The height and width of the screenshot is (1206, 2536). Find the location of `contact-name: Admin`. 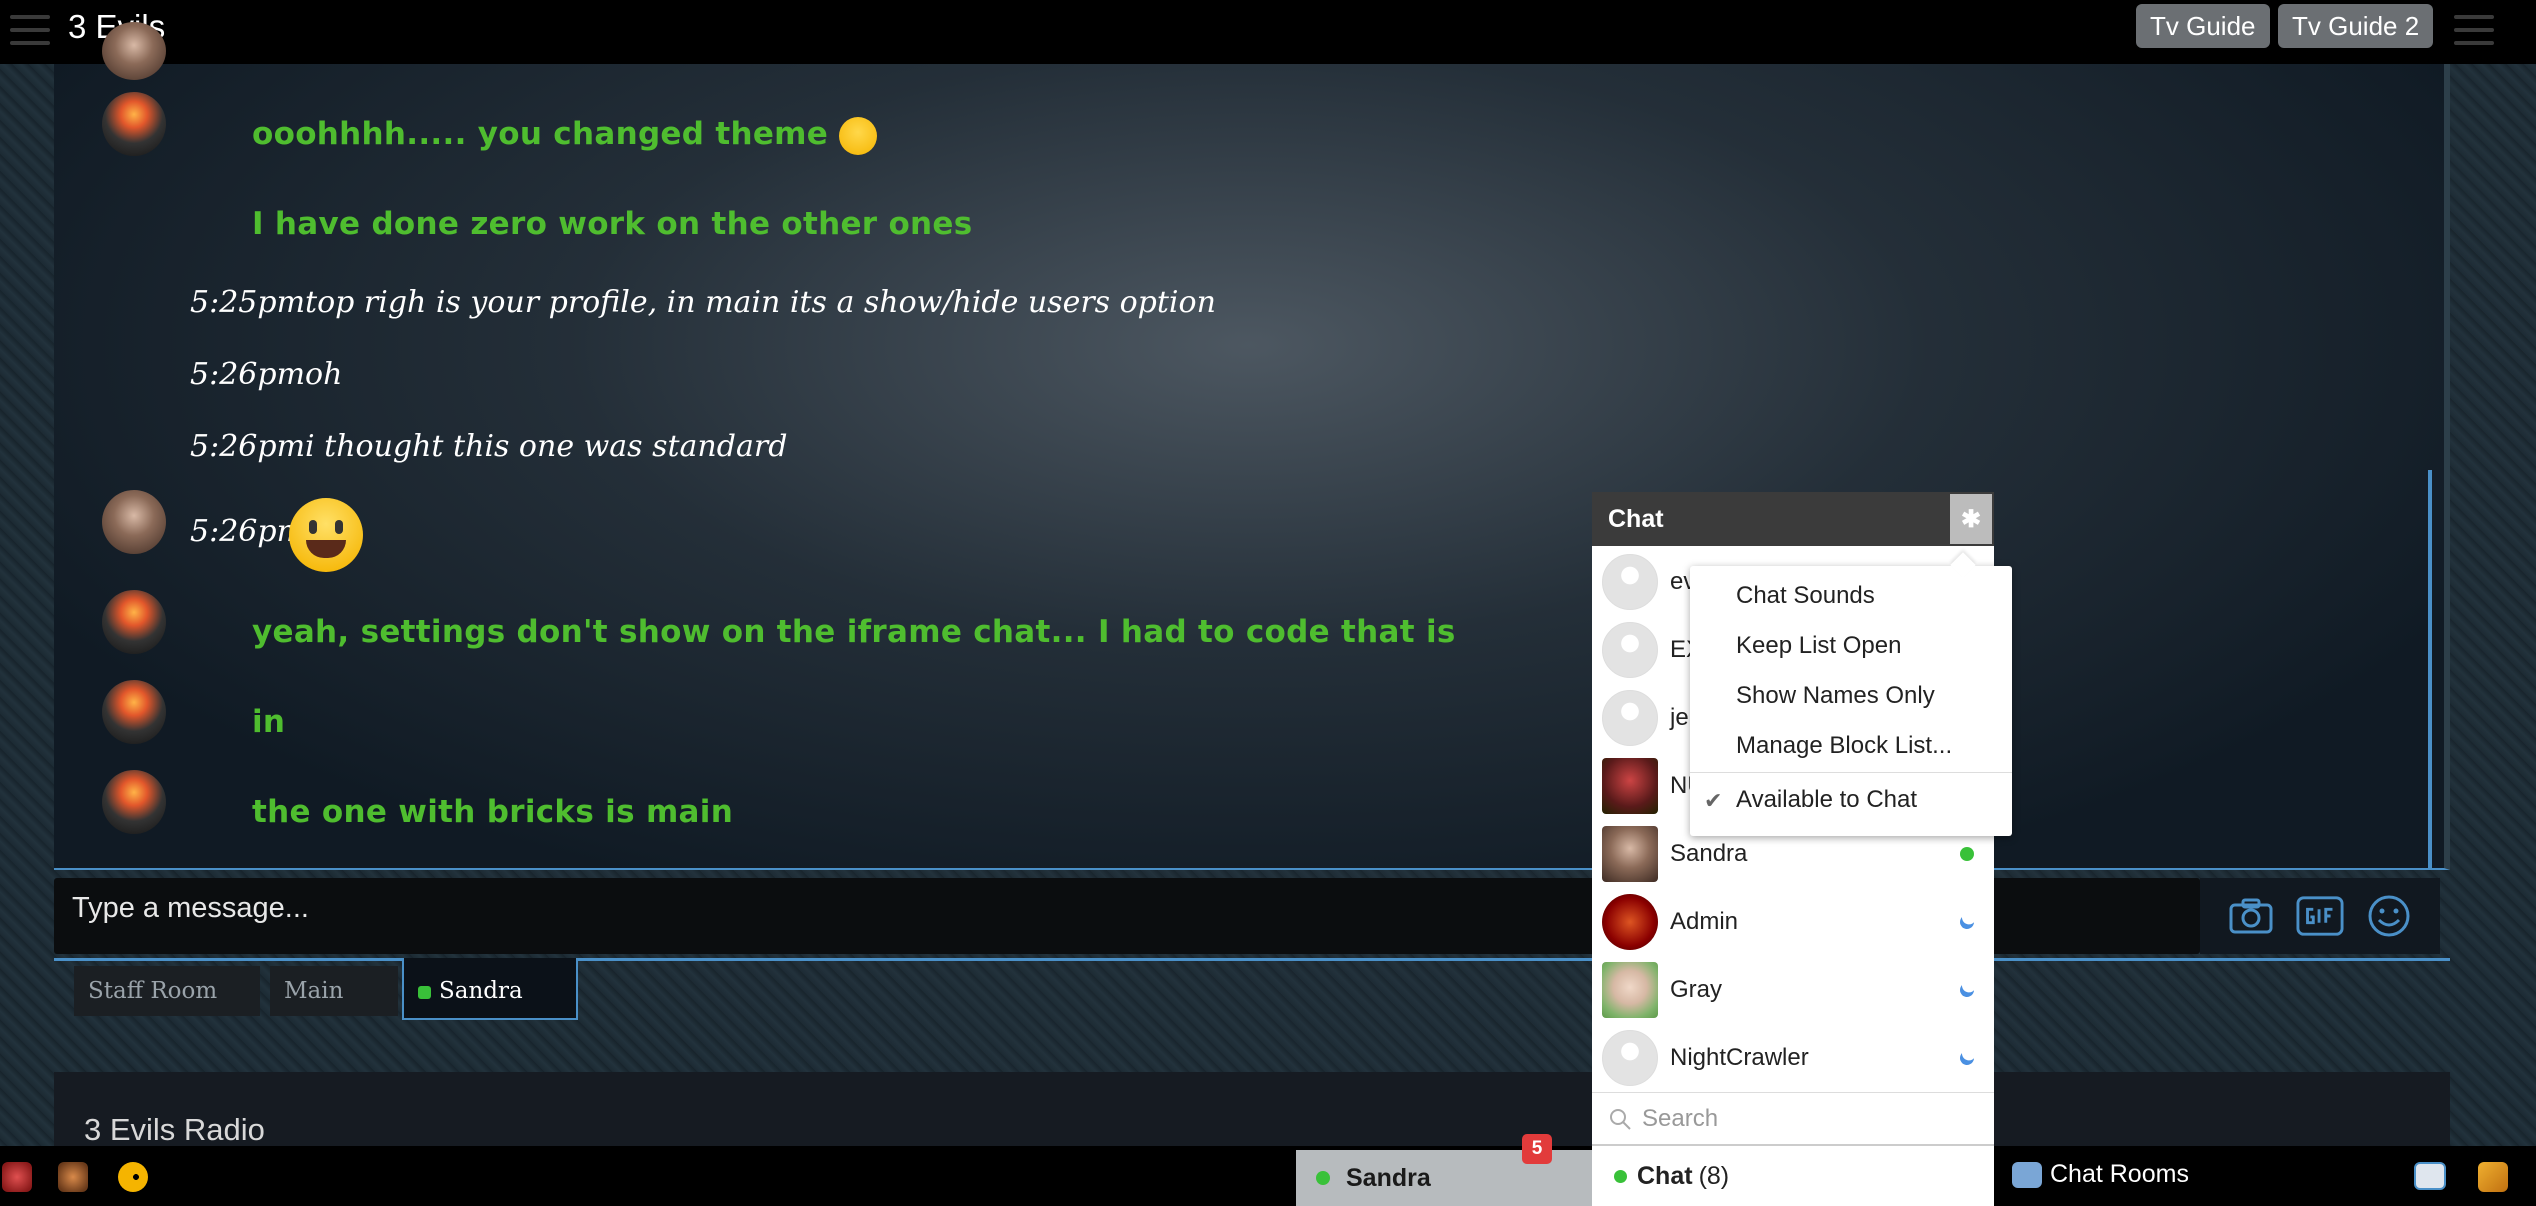

contact-name: Admin is located at coordinates (1704, 921).